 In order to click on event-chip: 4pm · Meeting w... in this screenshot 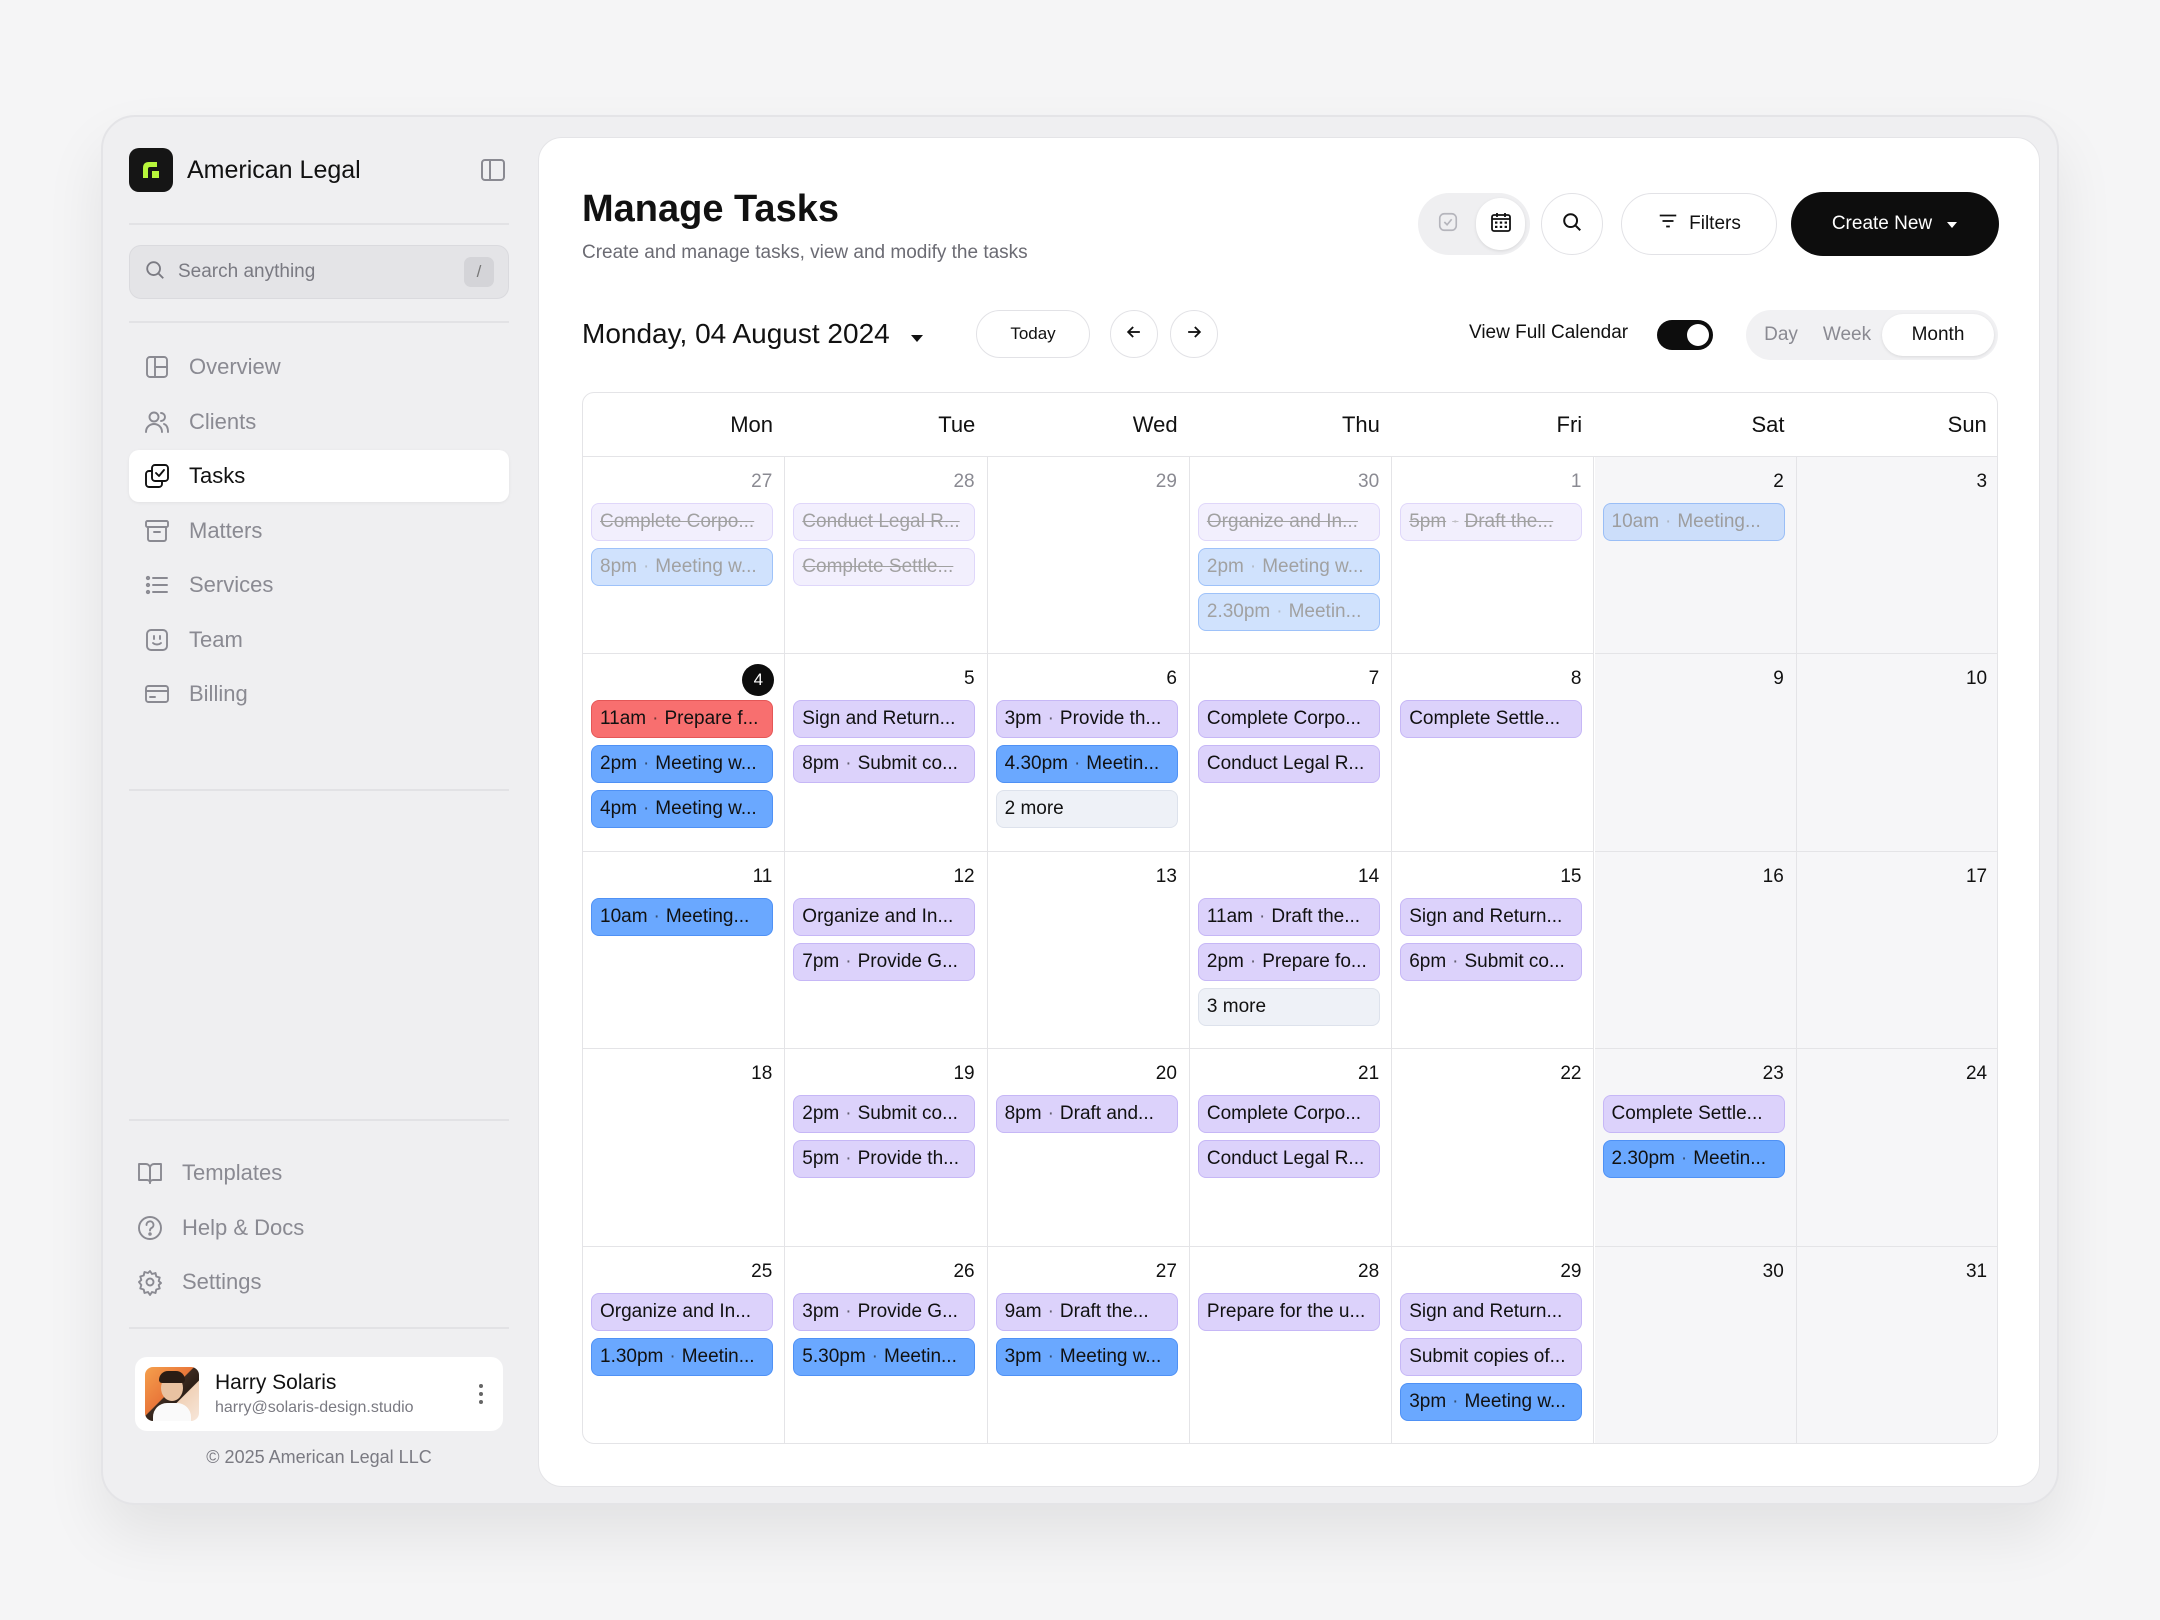, I will do `click(682, 809)`.